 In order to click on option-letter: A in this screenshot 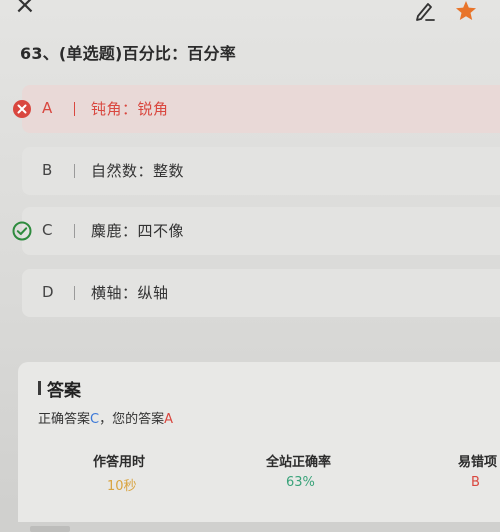, I will do `click(47, 108)`.